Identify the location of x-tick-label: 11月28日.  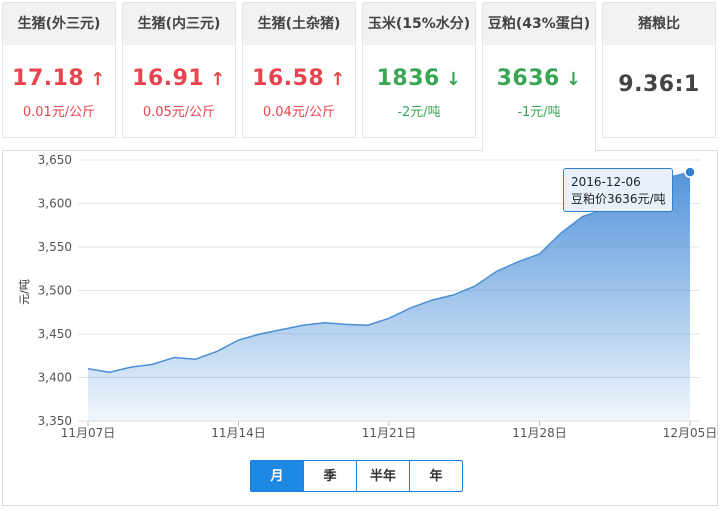
(539, 433).